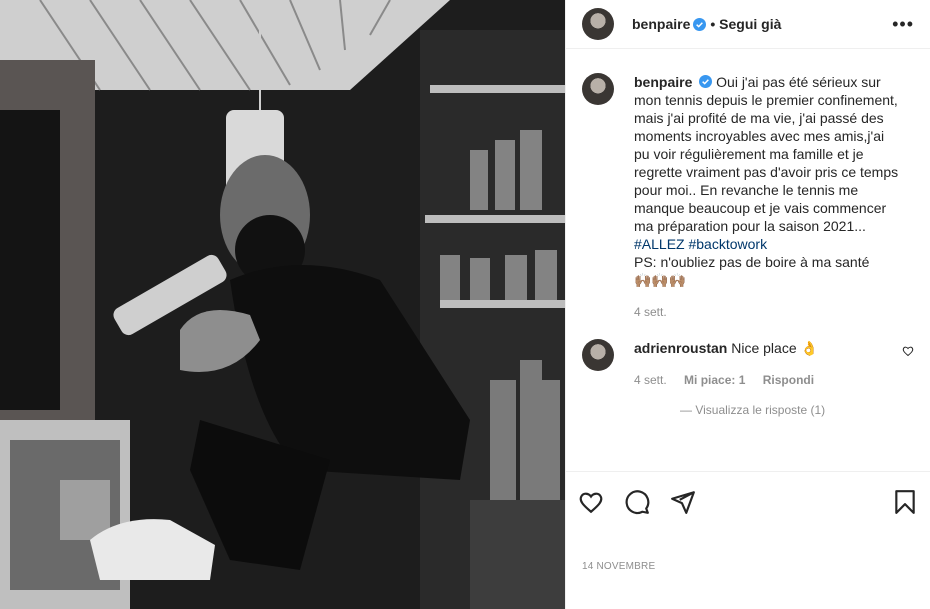 This screenshot has height=609, width=930. I want to click on author-avatar, so click(598, 24).